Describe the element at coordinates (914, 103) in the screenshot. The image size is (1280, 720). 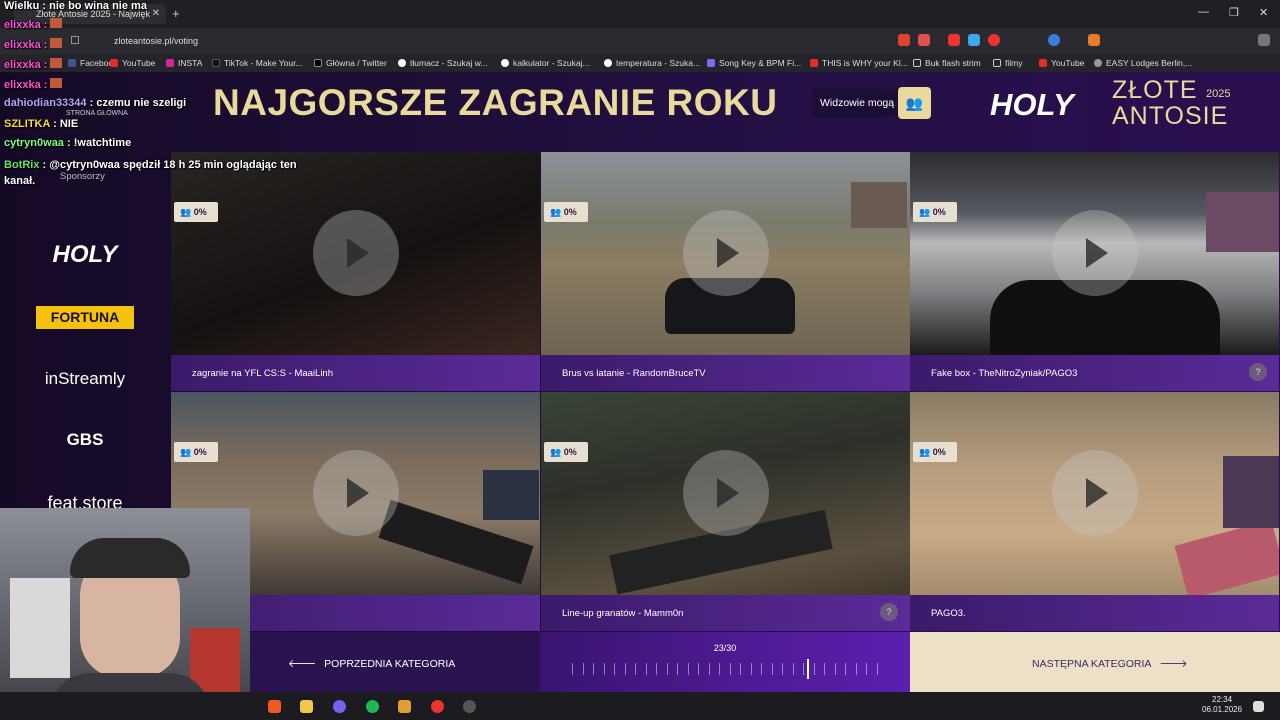
I see `viewers-group-icon: 👥` at that location.